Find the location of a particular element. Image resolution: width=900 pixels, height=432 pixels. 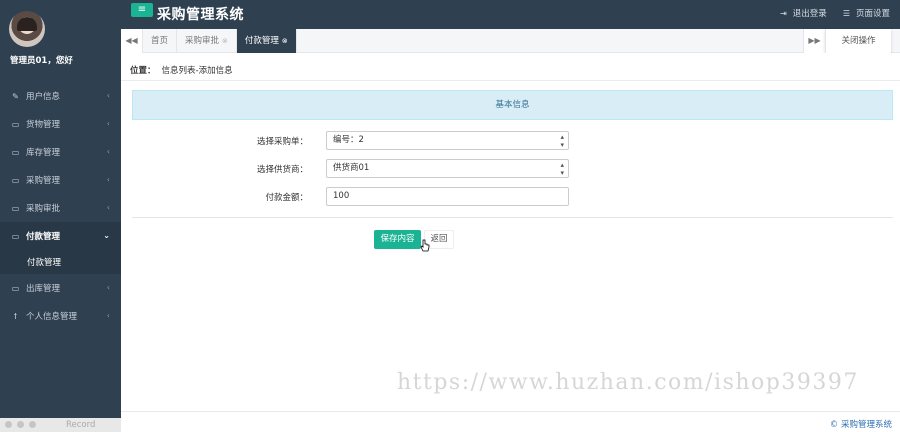

tab-payment: 付款管理 ⊗ is located at coordinates (266, 41).